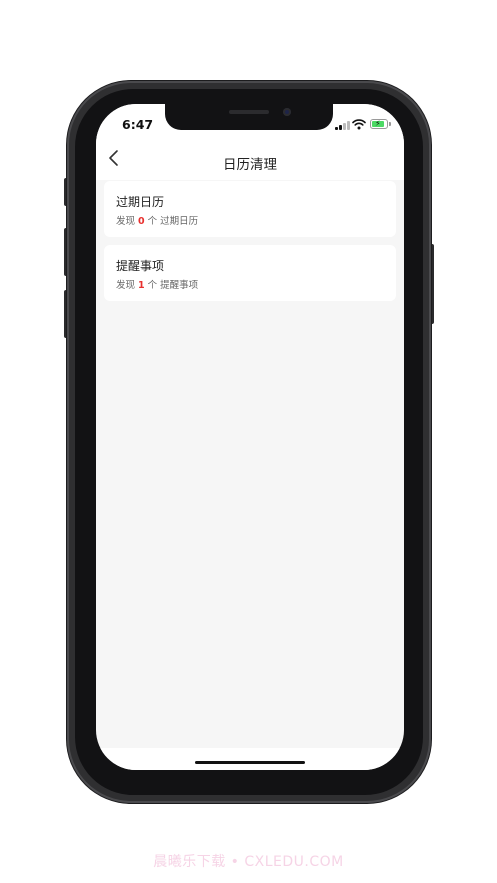 The width and height of the screenshot is (497, 883). Describe the element at coordinates (248, 862) in the screenshot. I see `watermark-text: 晨曦乐下载 • CXLEDU.COM` at that location.